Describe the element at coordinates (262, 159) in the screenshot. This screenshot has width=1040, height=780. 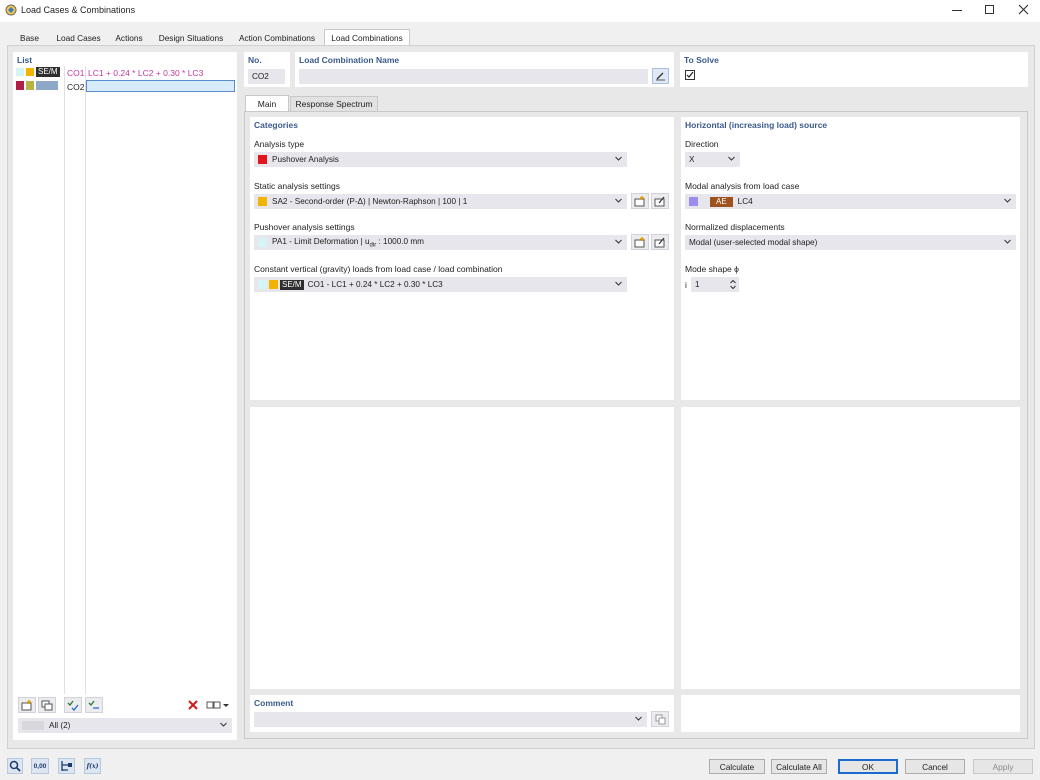
I see `pushover-swatch` at that location.